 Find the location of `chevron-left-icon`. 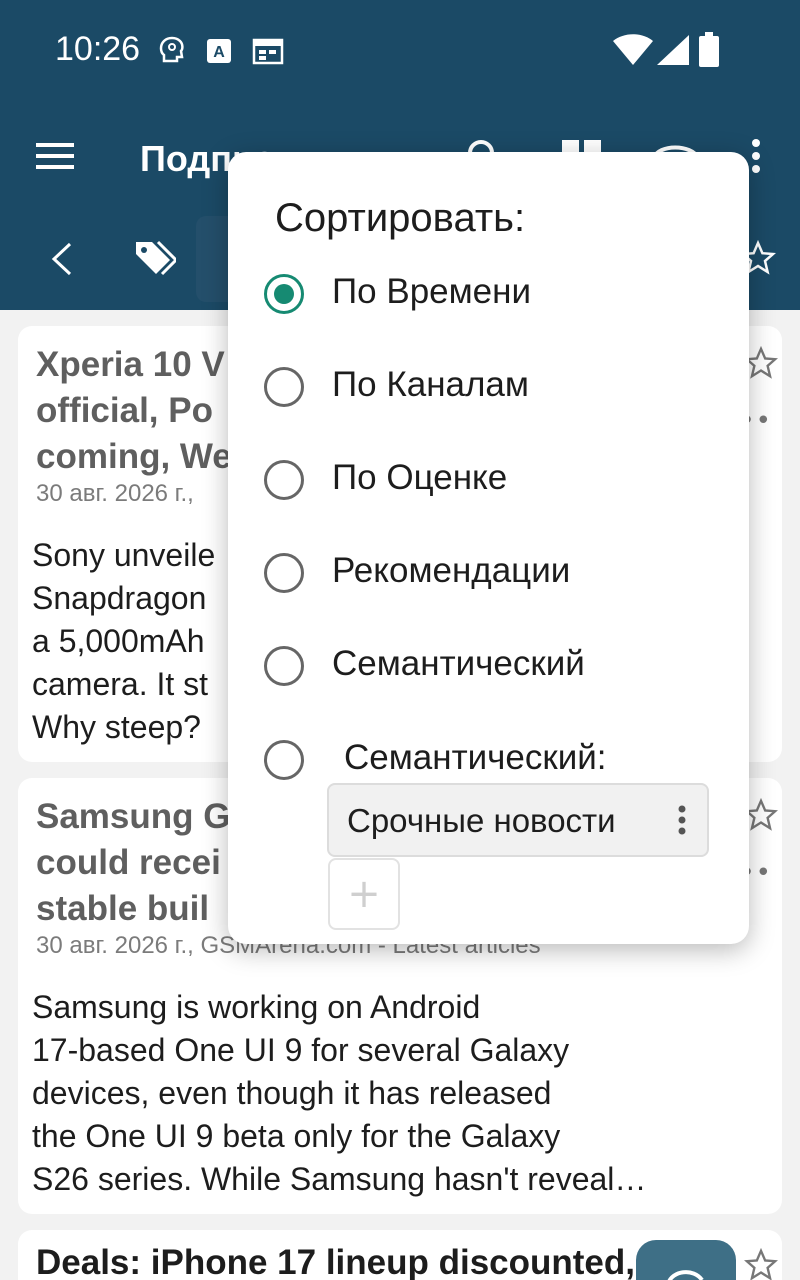

chevron-left-icon is located at coordinates (62, 259).